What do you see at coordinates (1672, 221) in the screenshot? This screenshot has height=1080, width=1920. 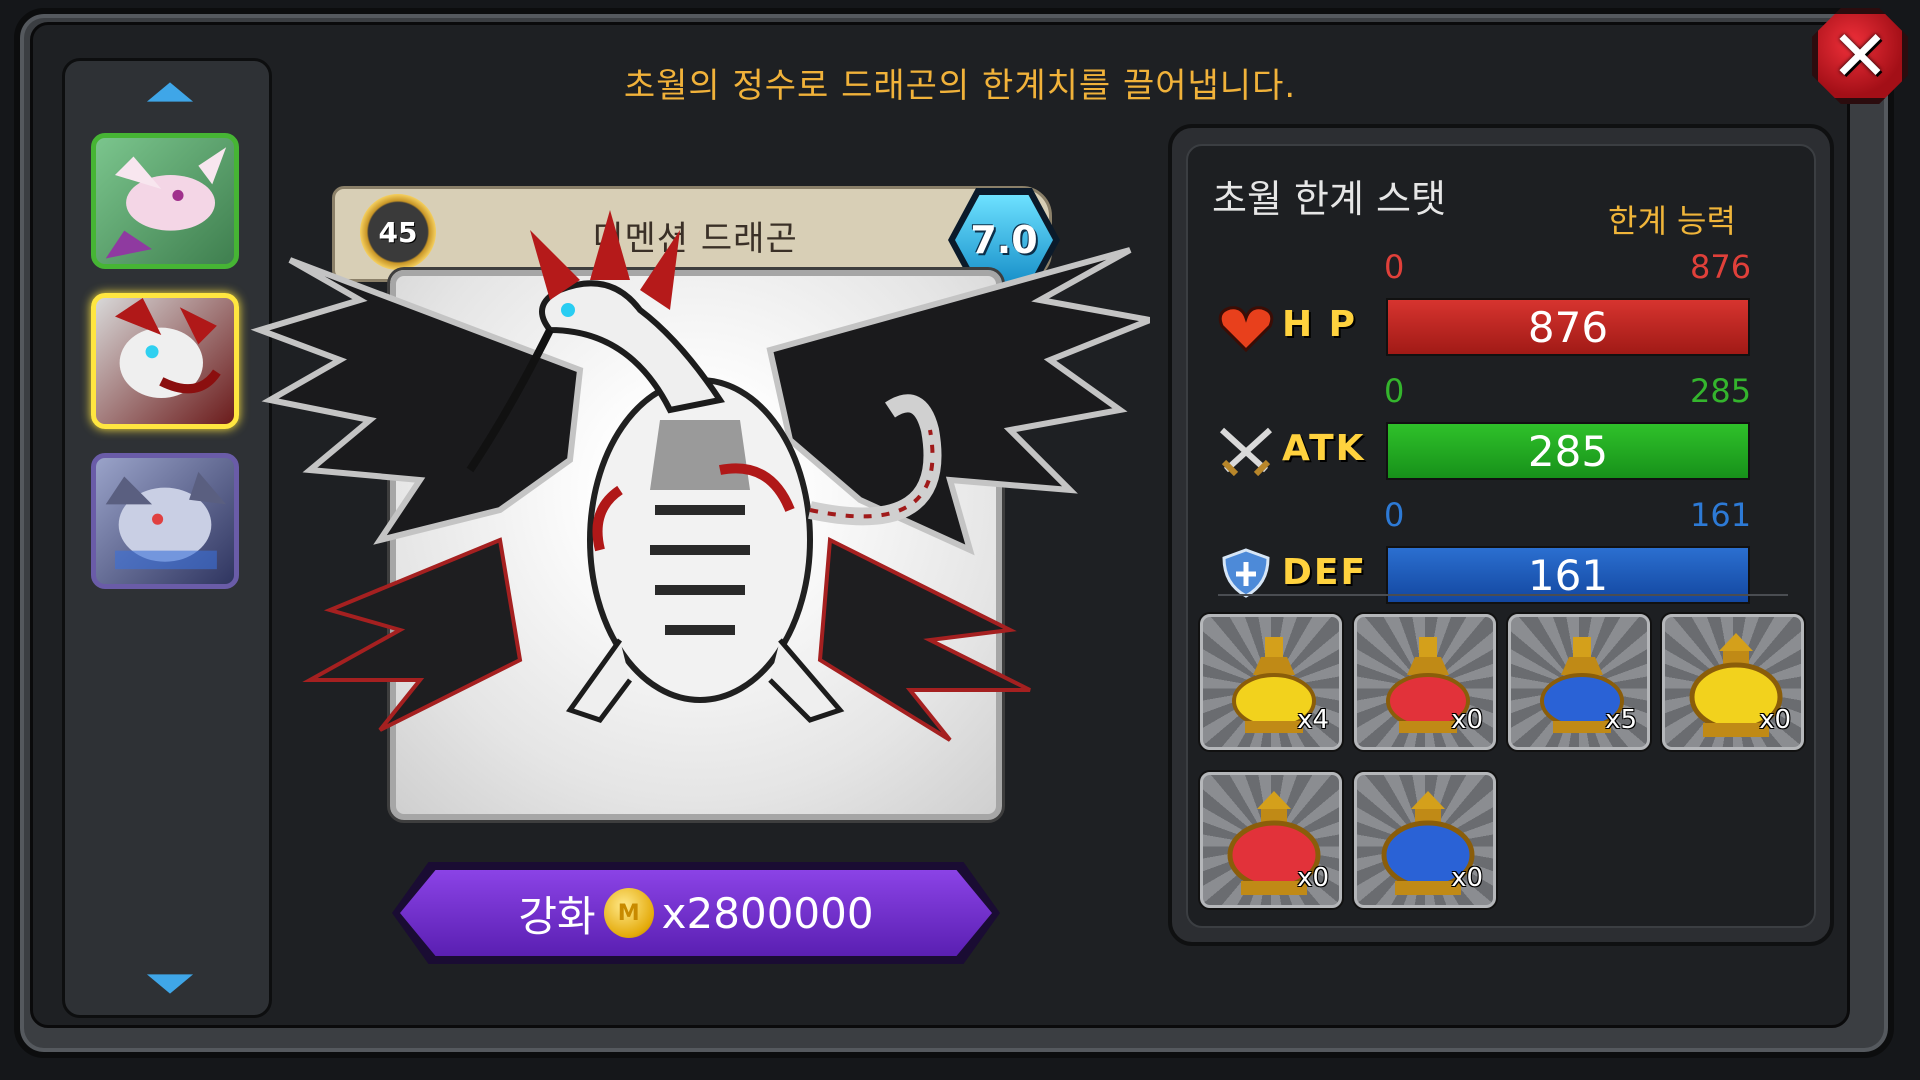 I see `stat-panel-subtitle: 한계 능력` at bounding box center [1672, 221].